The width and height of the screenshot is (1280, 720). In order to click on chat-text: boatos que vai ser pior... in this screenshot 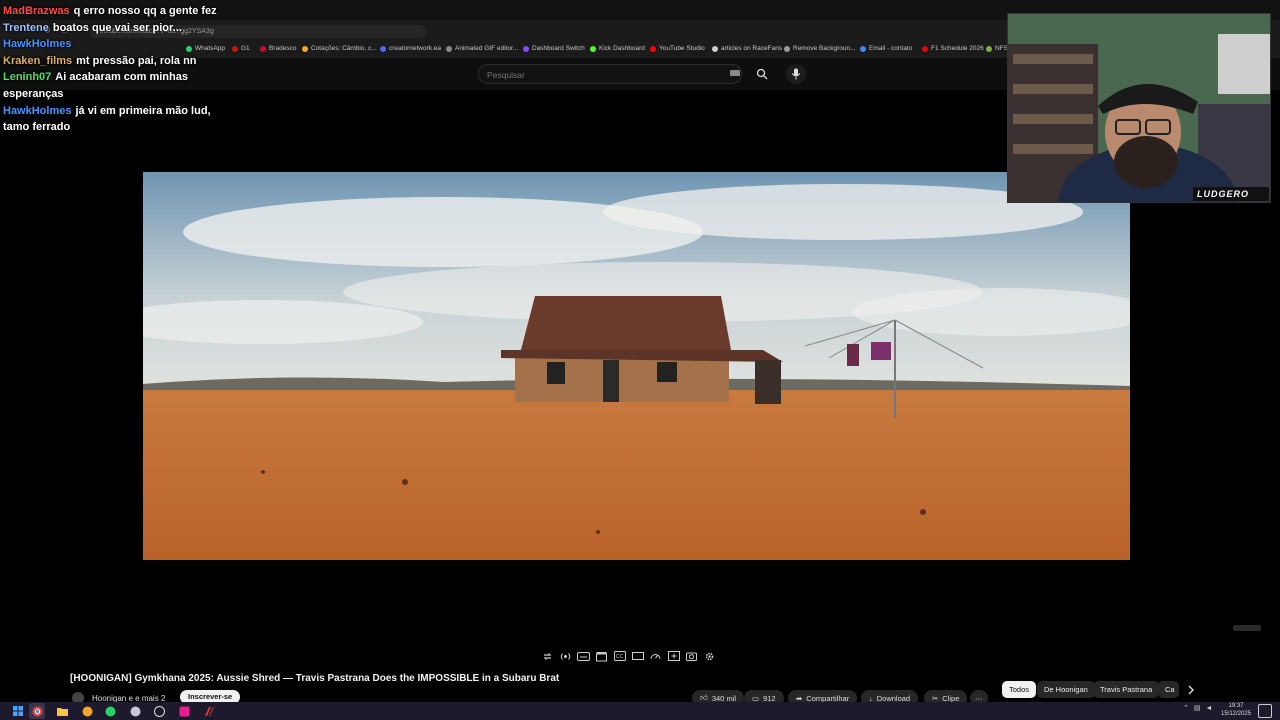, I will do `click(117, 27)`.